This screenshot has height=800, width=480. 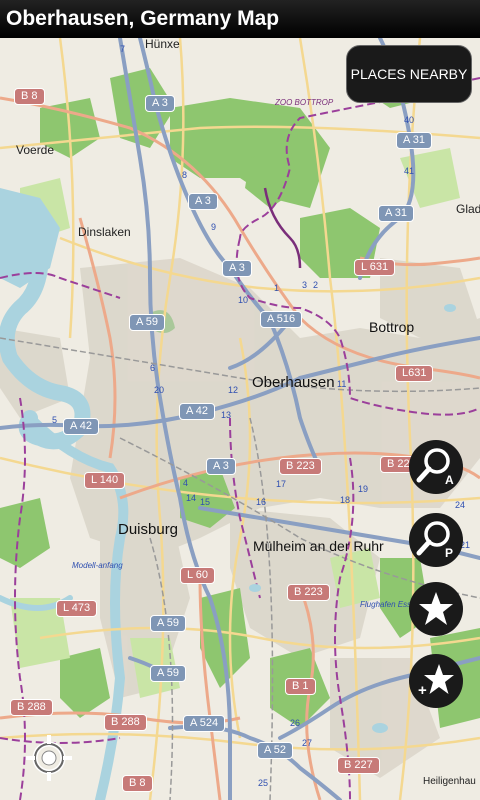 What do you see at coordinates (275, 750) in the screenshot?
I see `road-shield-a52: A 52` at bounding box center [275, 750].